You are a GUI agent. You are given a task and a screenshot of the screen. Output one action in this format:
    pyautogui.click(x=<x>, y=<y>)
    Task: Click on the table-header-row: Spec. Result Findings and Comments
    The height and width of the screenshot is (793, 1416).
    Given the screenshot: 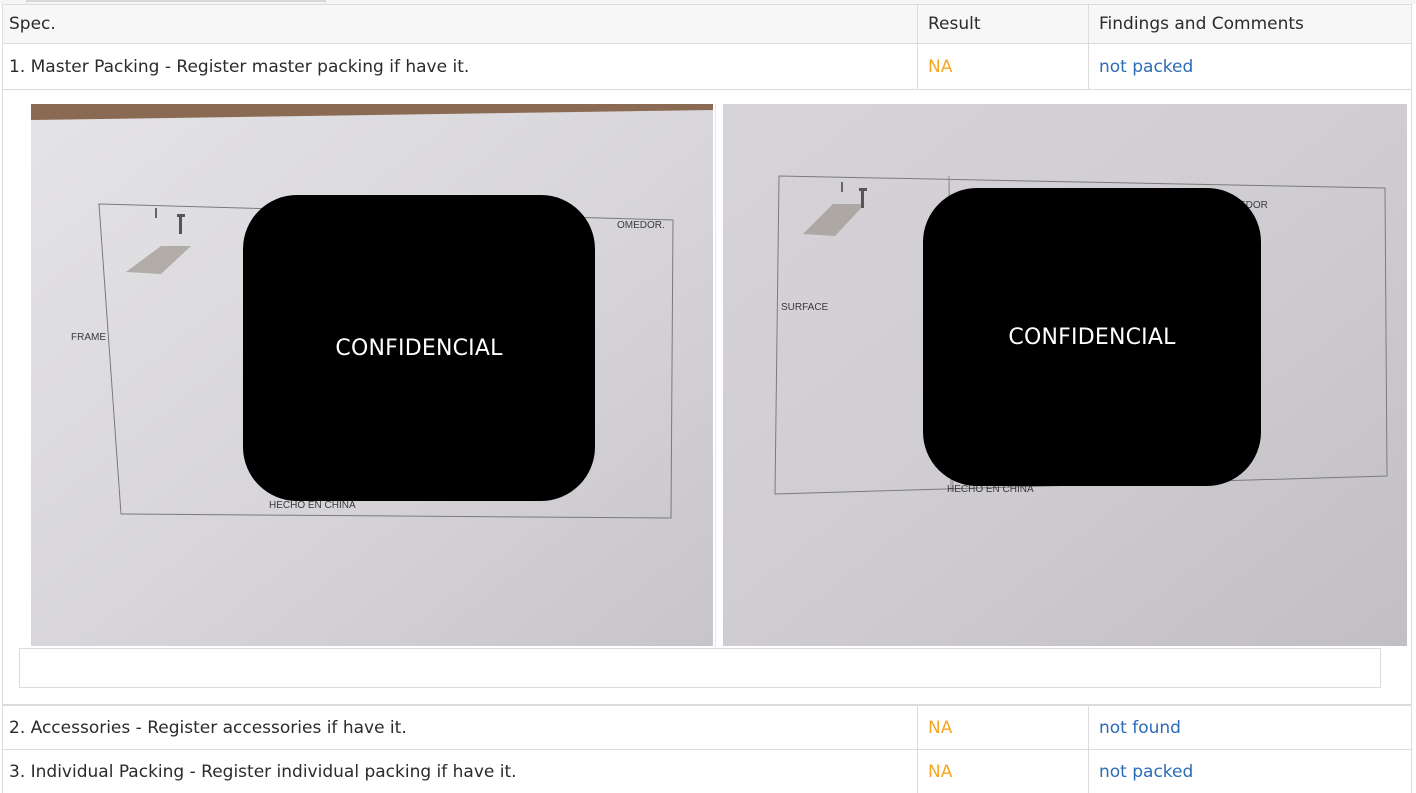 What is the action you would take?
    pyautogui.click(x=707, y=24)
    